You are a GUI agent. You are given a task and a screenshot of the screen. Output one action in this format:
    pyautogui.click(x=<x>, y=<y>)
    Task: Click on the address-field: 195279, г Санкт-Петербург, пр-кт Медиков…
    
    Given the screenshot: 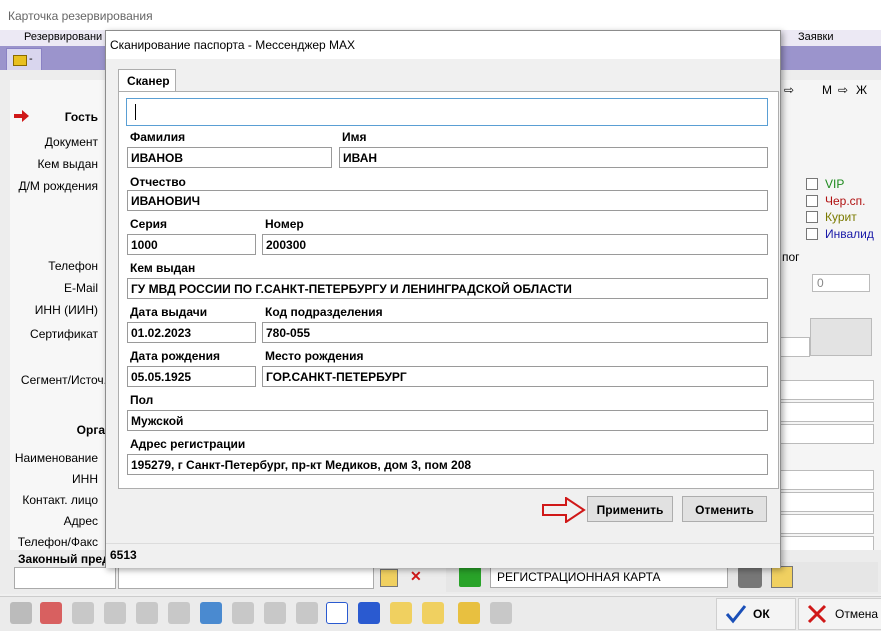 What is the action you would take?
    pyautogui.click(x=447, y=464)
    